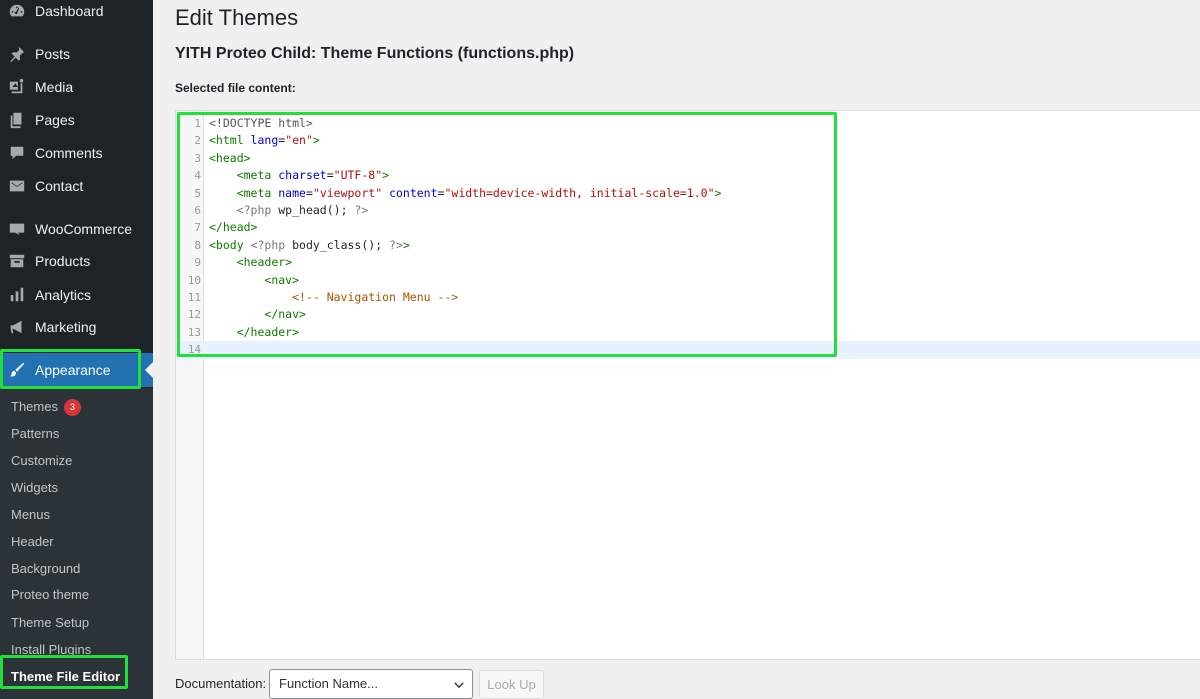  I want to click on submenu-customize: Customize, so click(41, 461).